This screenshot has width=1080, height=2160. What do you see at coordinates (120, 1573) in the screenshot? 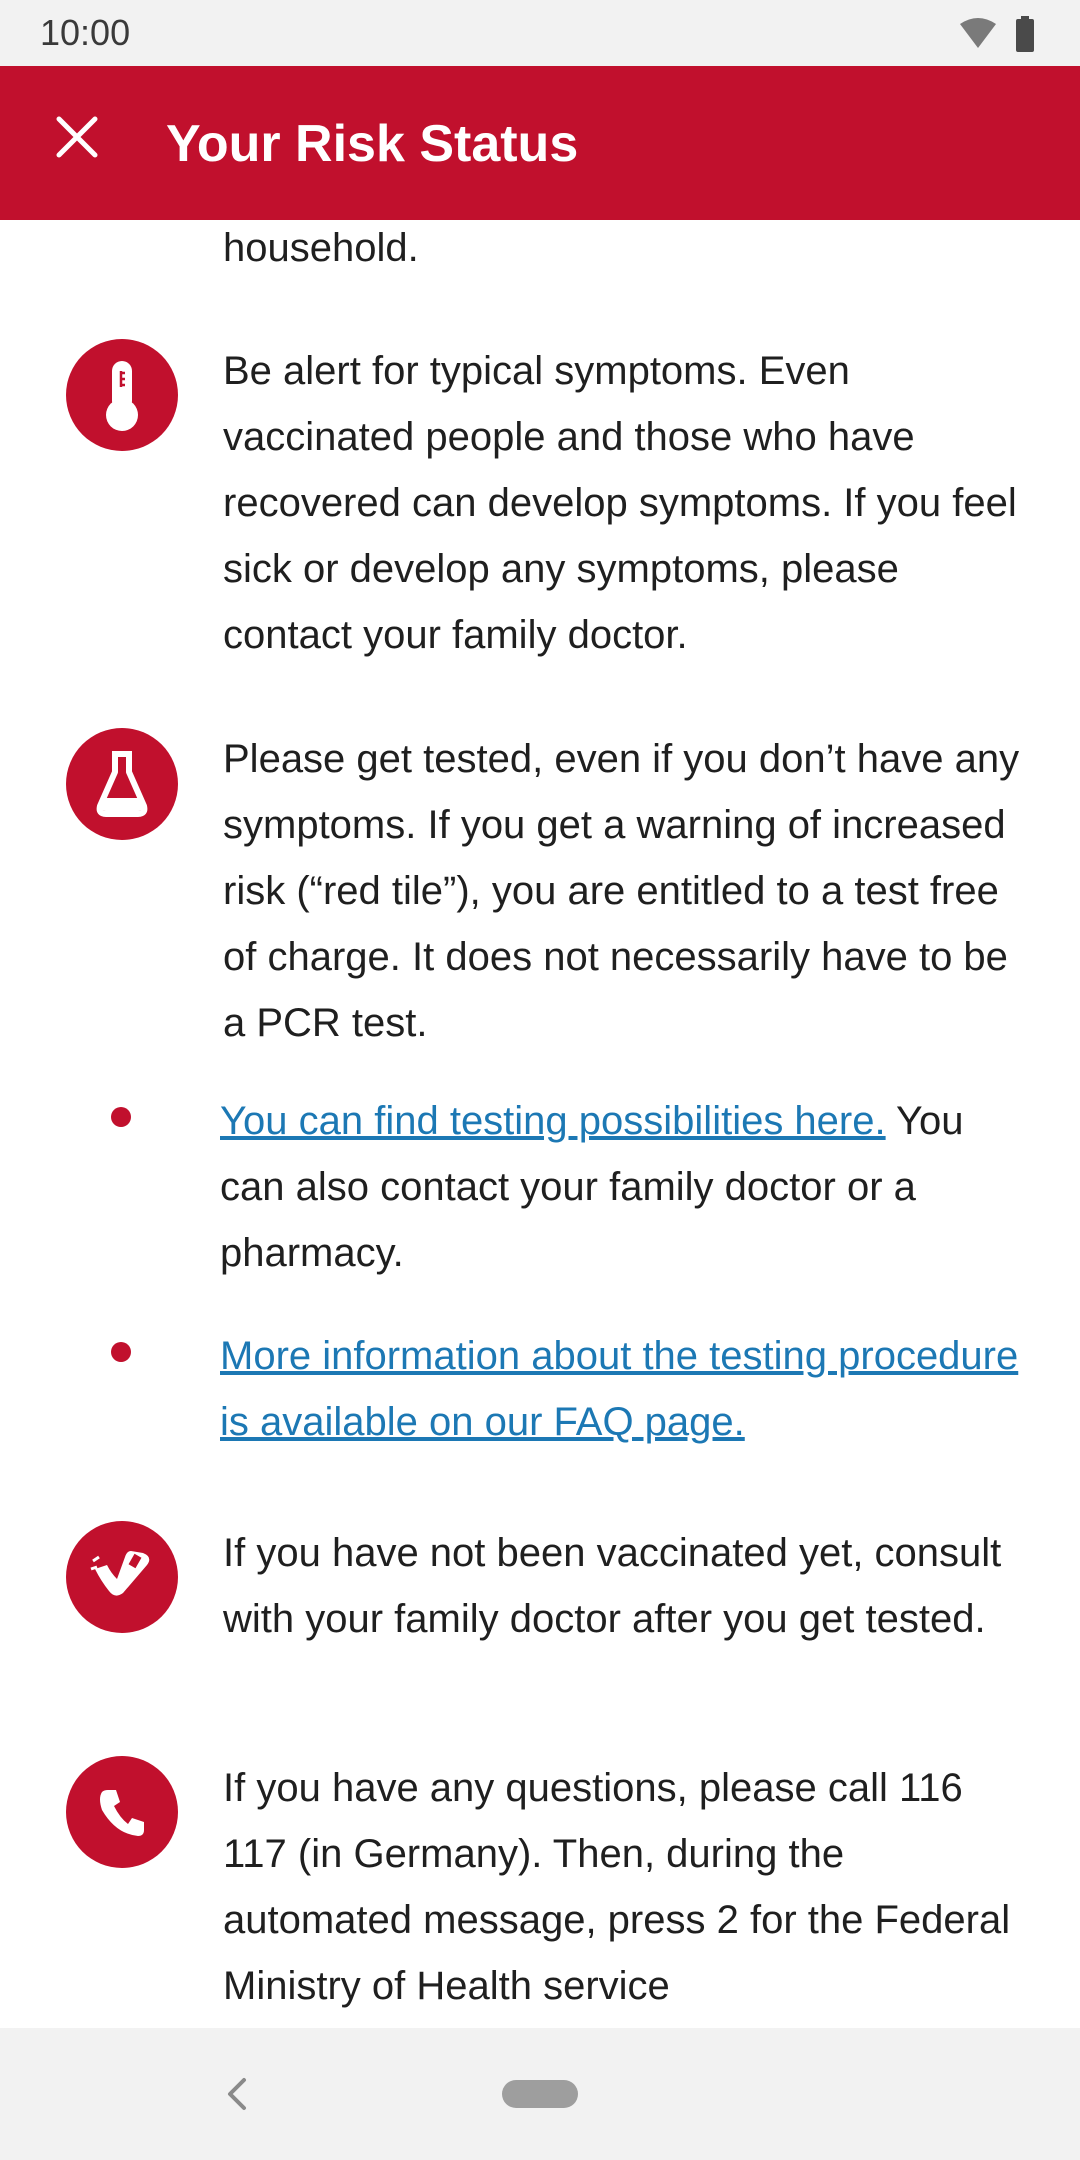
I see `vaccine-arm-icon` at bounding box center [120, 1573].